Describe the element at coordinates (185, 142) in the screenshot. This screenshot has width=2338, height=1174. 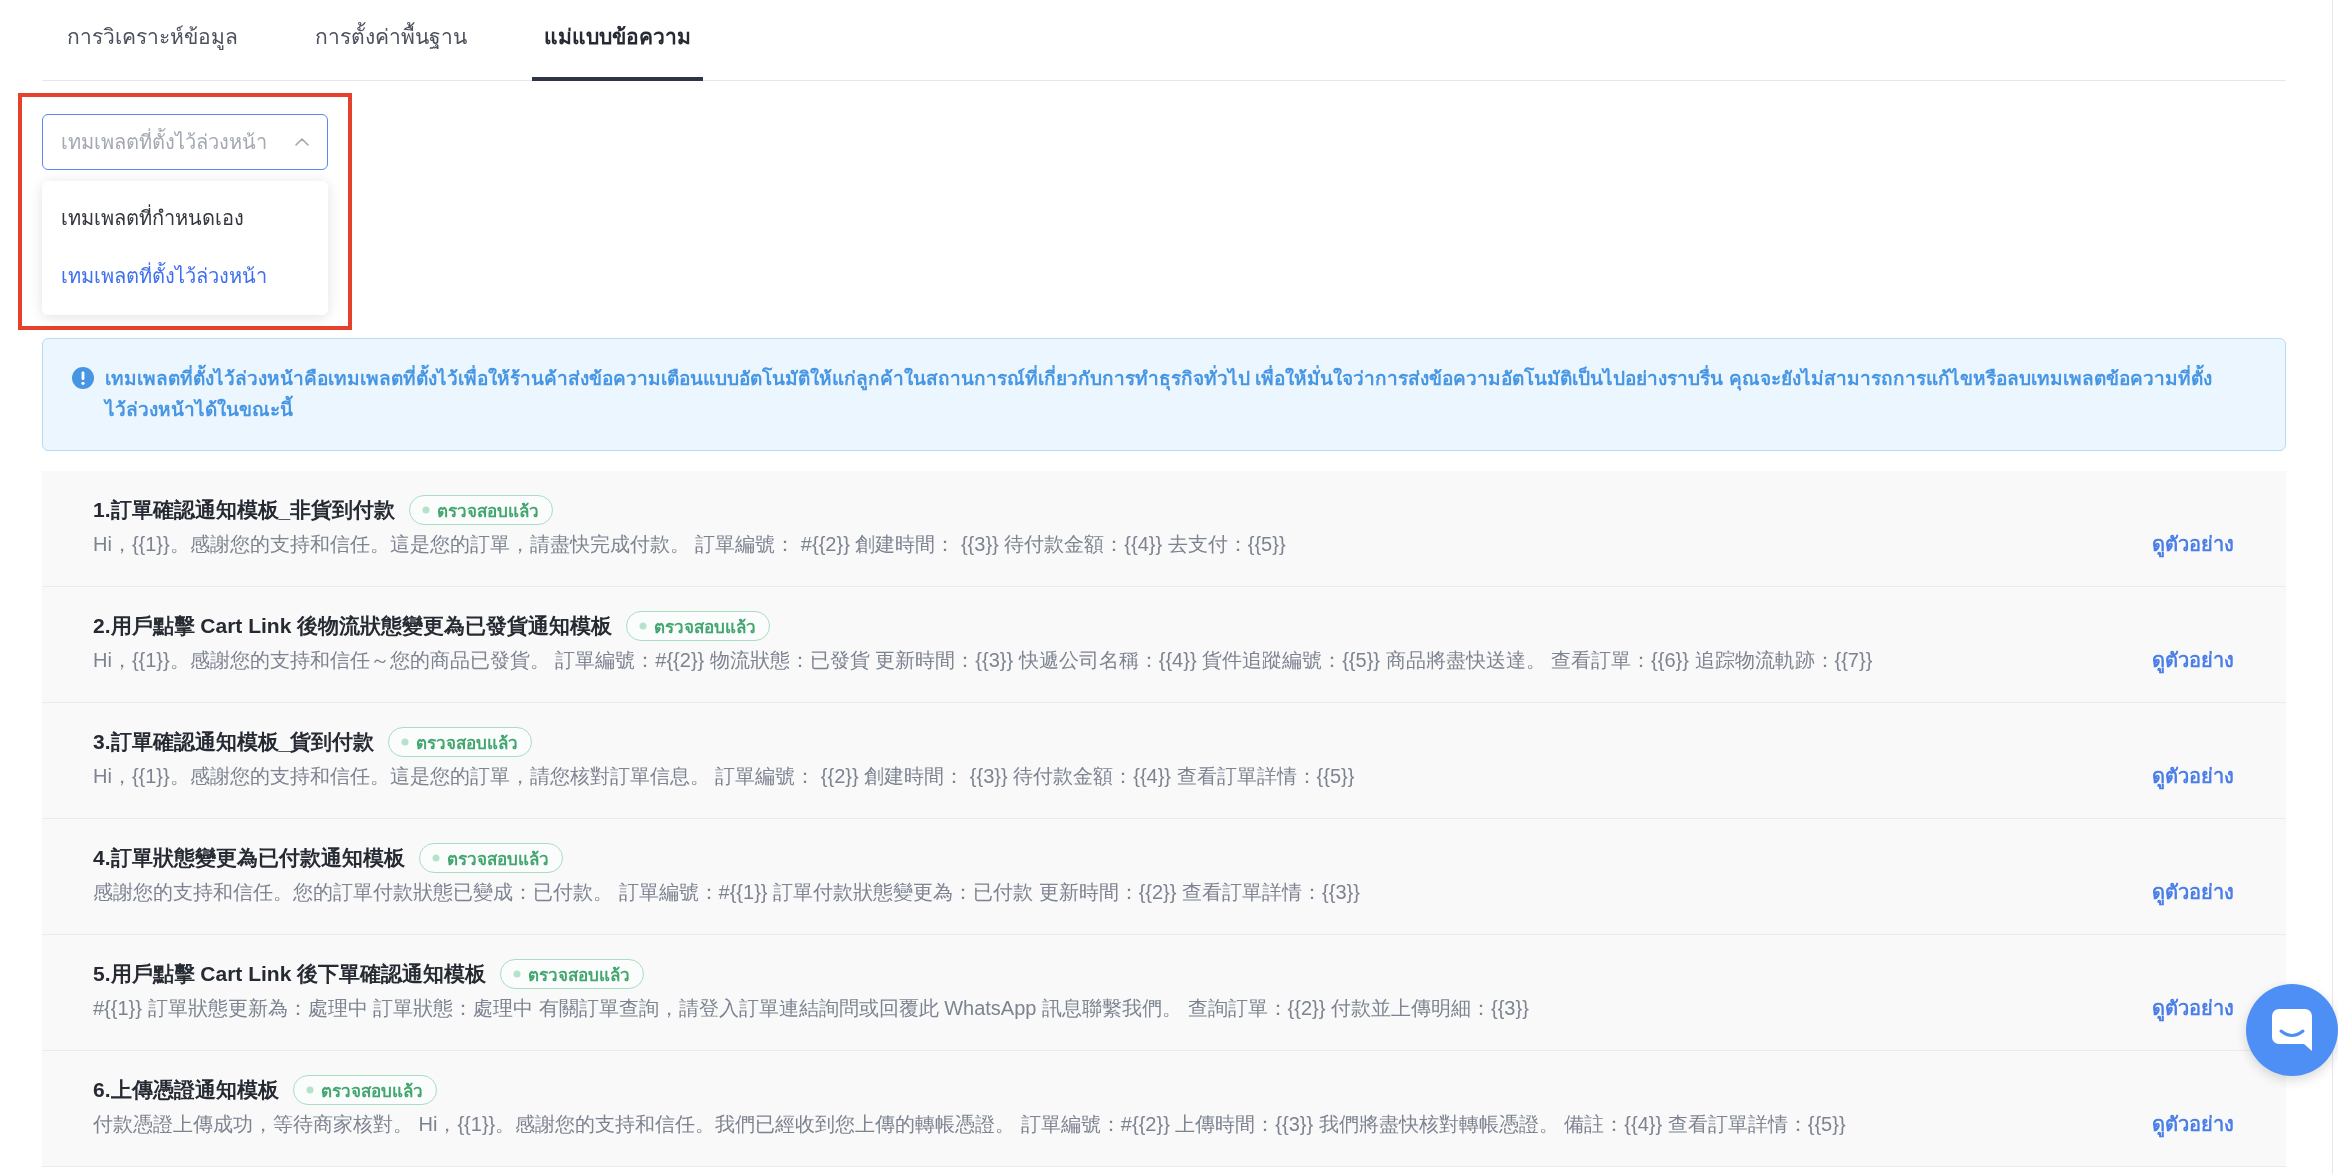
I see `template-select: เทมเพลตที่ตั้งไว้ล่วงหน้า` at that location.